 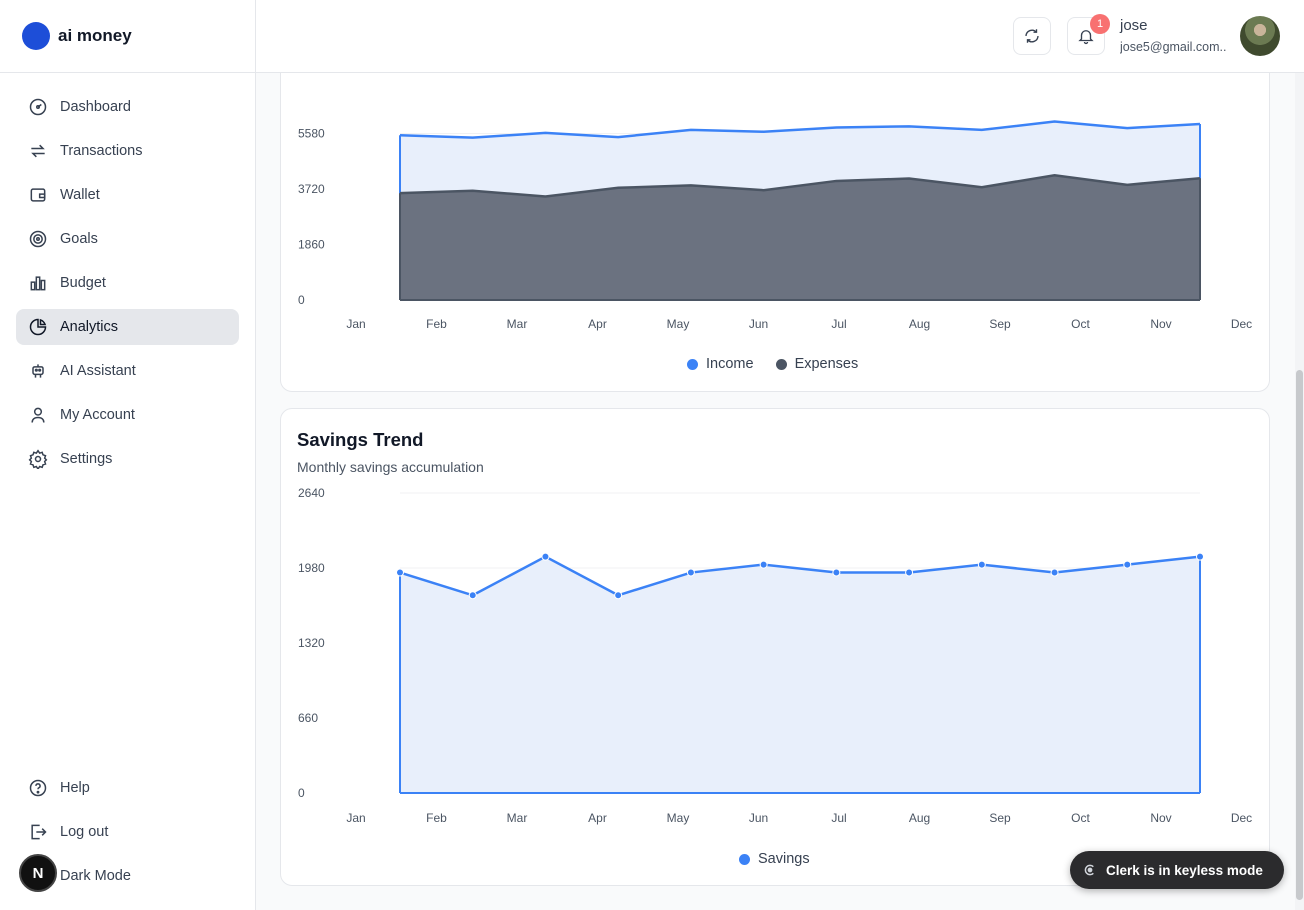 I want to click on scrollbar-thumb, so click(x=1299, y=635).